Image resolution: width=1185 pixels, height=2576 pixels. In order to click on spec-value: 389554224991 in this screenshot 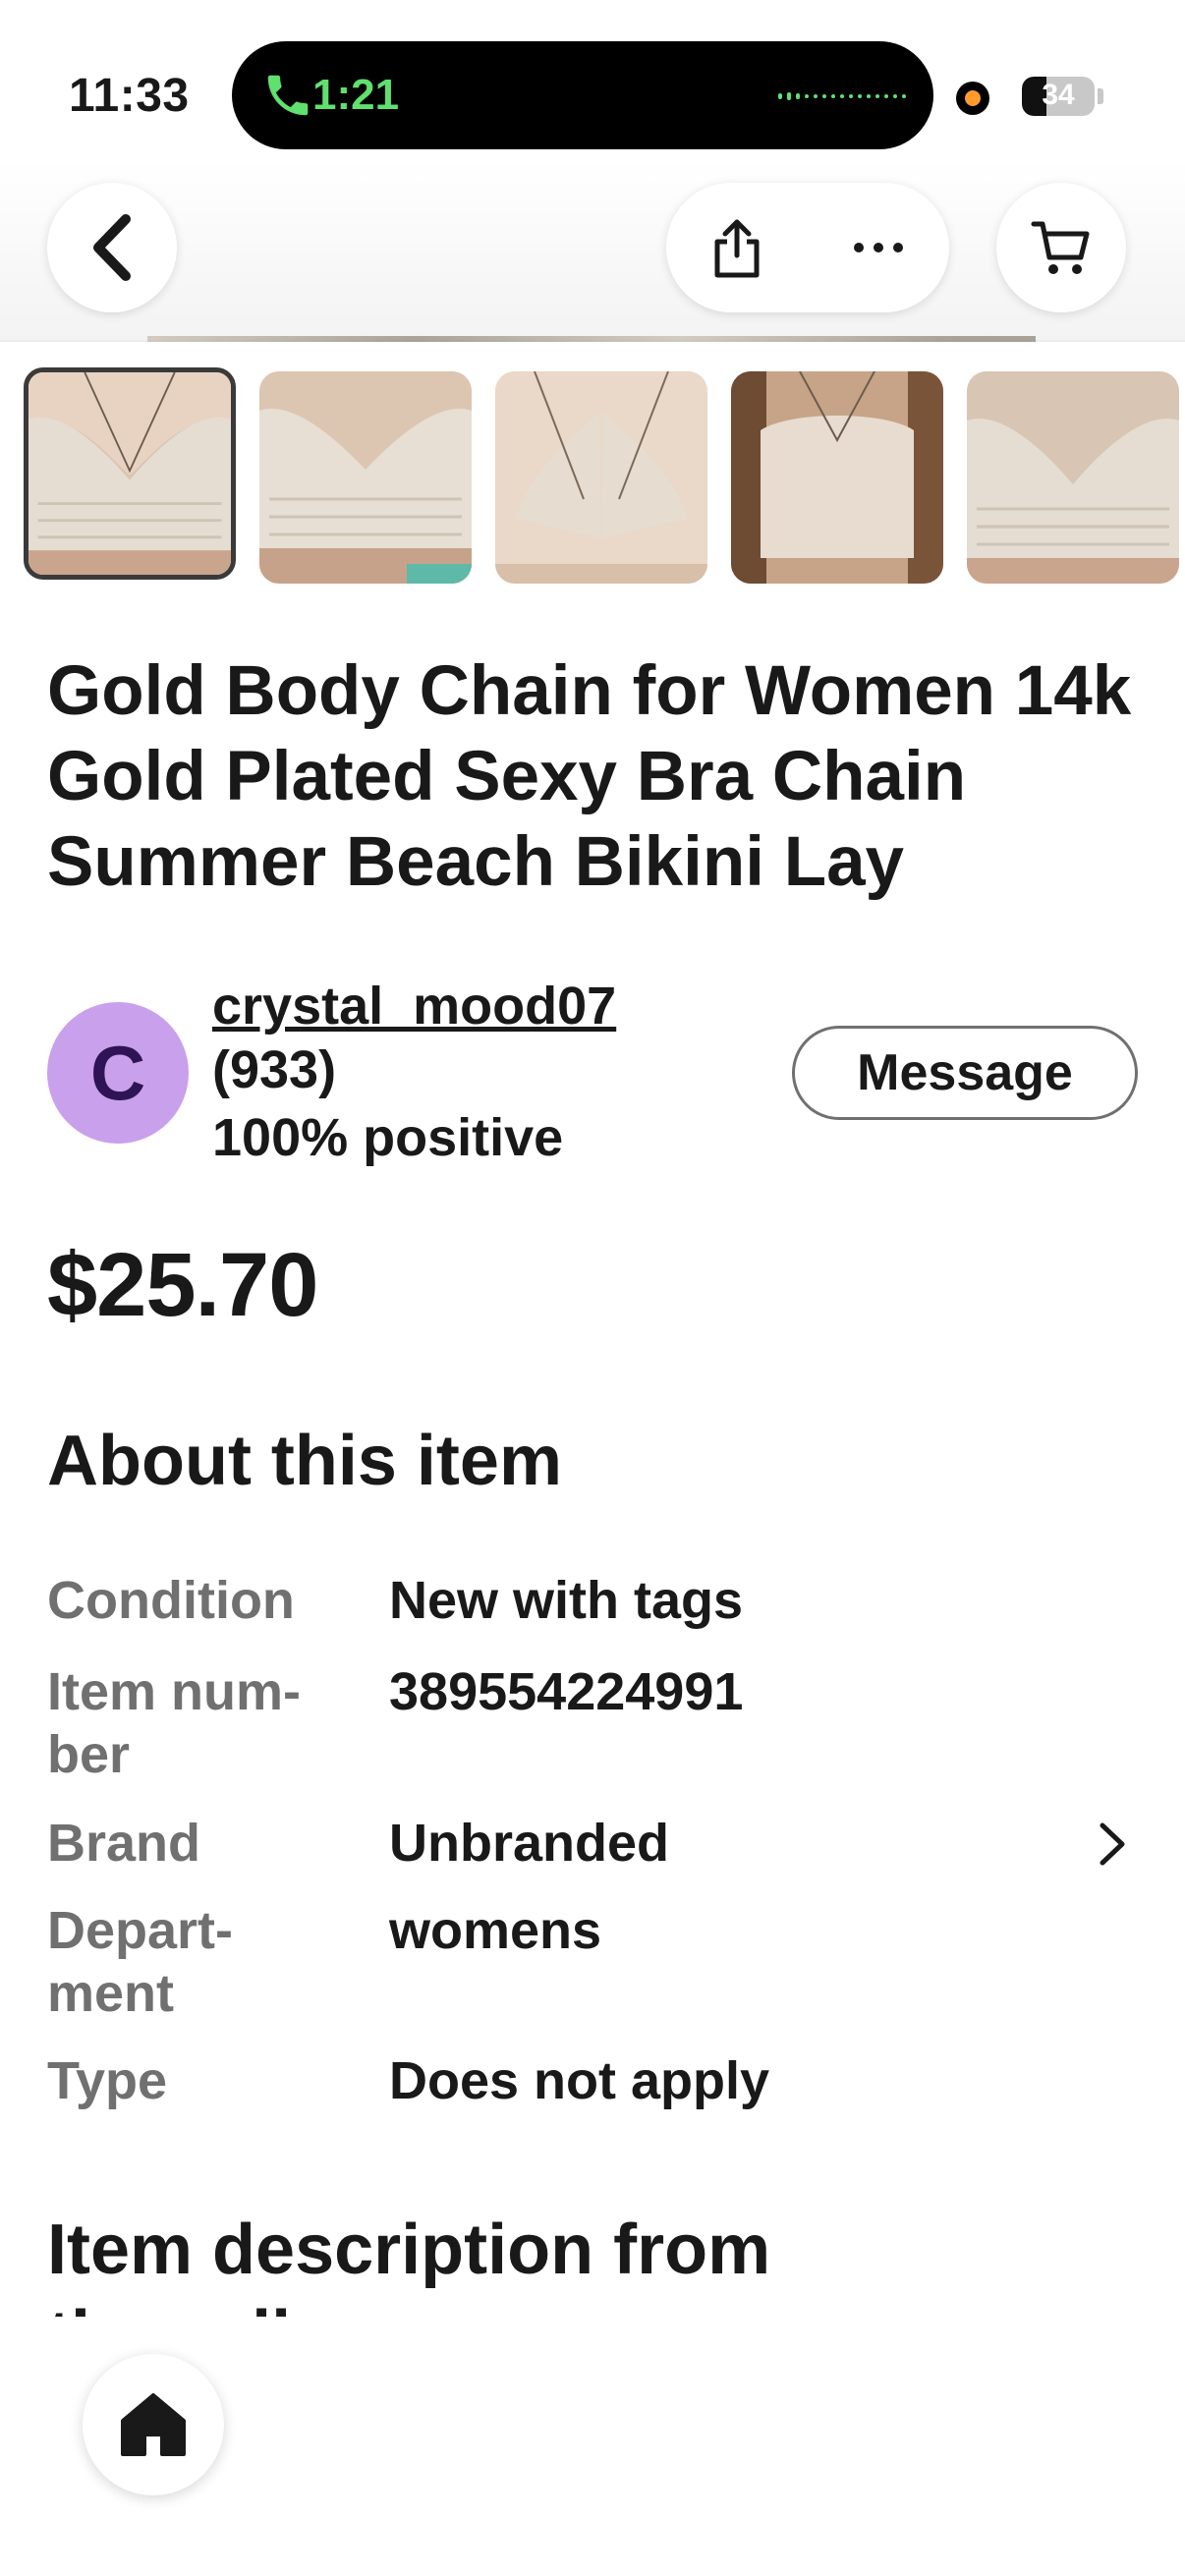, I will do `click(567, 1691)`.